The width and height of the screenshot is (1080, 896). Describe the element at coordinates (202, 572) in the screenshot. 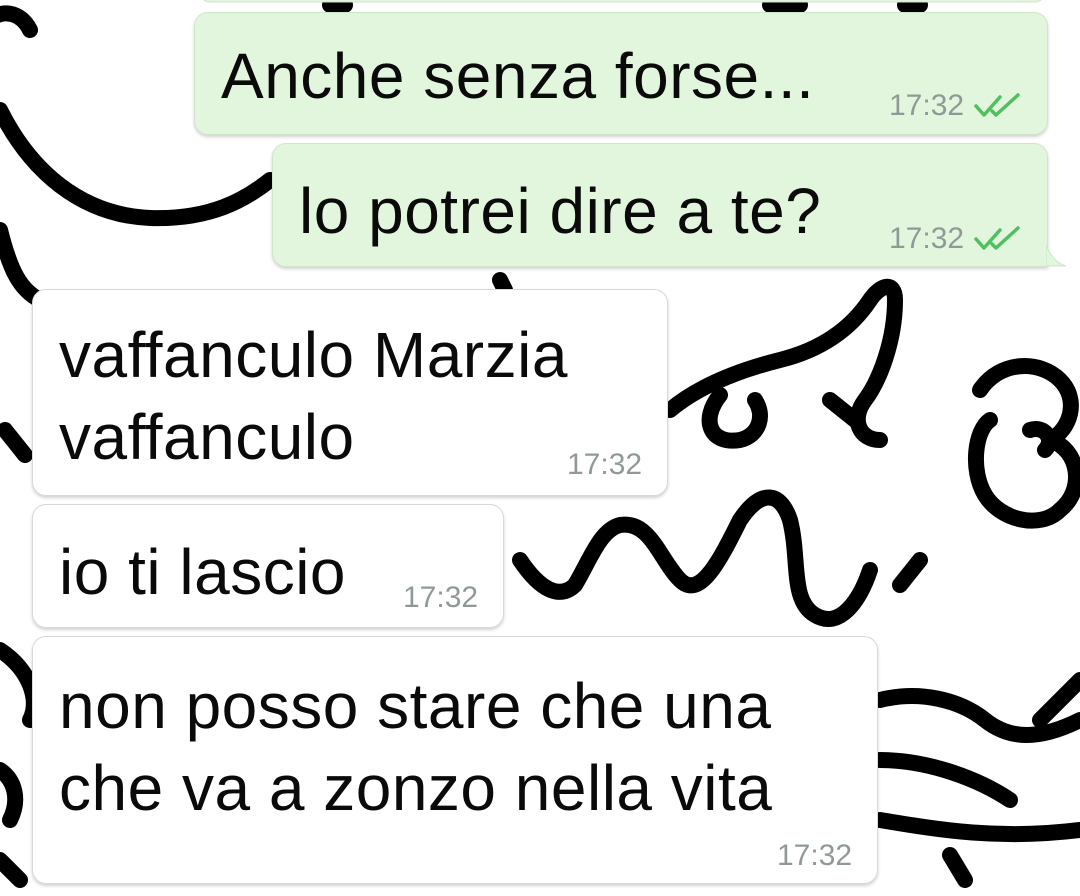

I see `message-text: io ti lascio` at that location.